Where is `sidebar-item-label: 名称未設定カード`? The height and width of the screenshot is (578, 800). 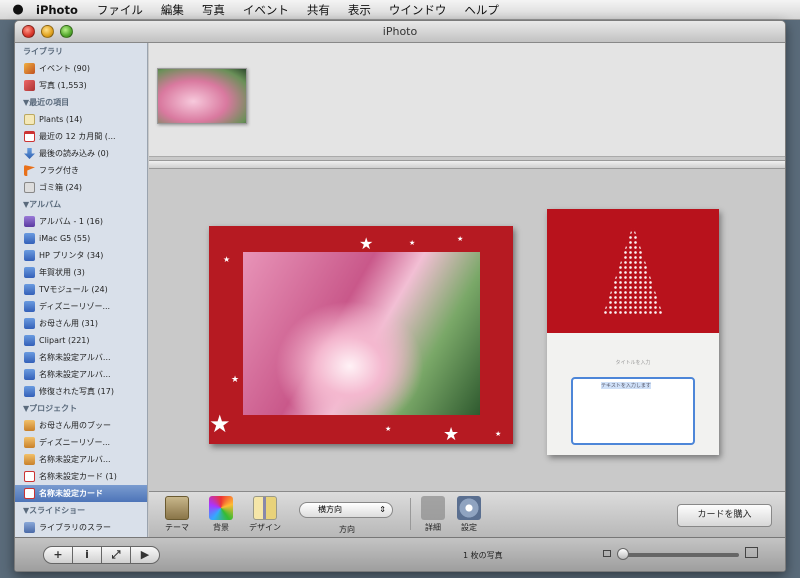
sidebar-item-label: 名称未設定カード is located at coordinates (71, 493).